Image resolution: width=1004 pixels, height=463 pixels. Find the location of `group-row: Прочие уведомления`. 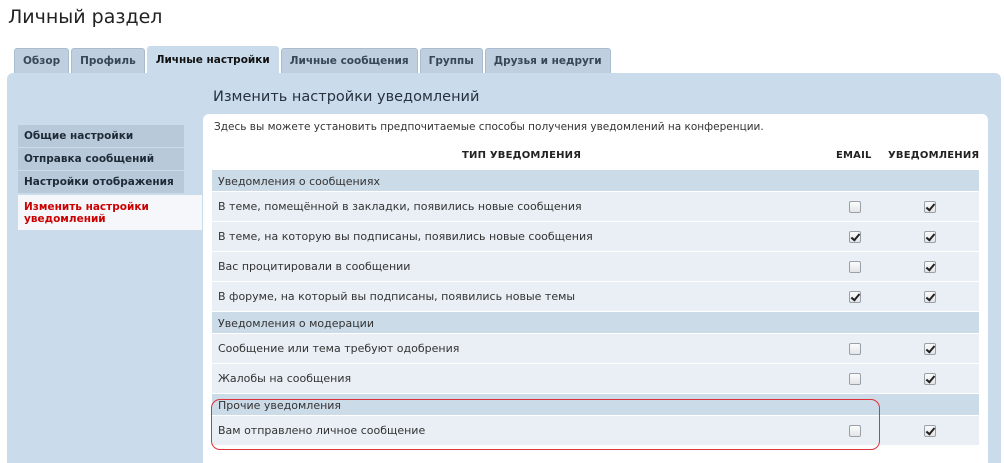

group-row: Прочие уведомления is located at coordinates (595, 405).